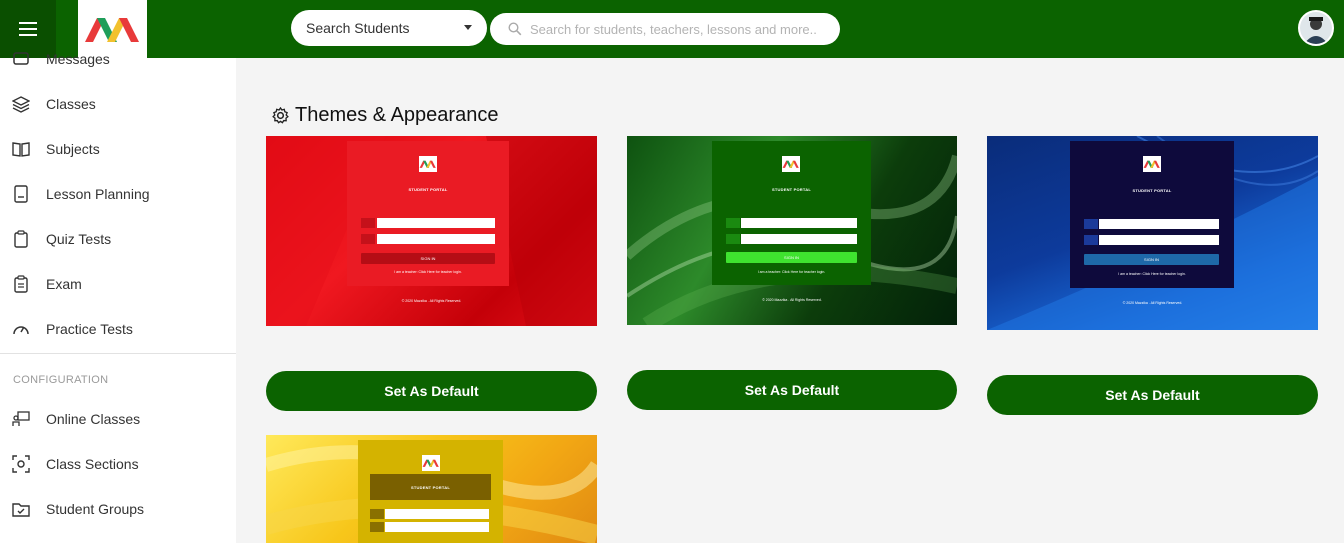 The height and width of the screenshot is (543, 1344). Describe the element at coordinates (21, 418) in the screenshot. I see `teacher-board-icon` at that location.